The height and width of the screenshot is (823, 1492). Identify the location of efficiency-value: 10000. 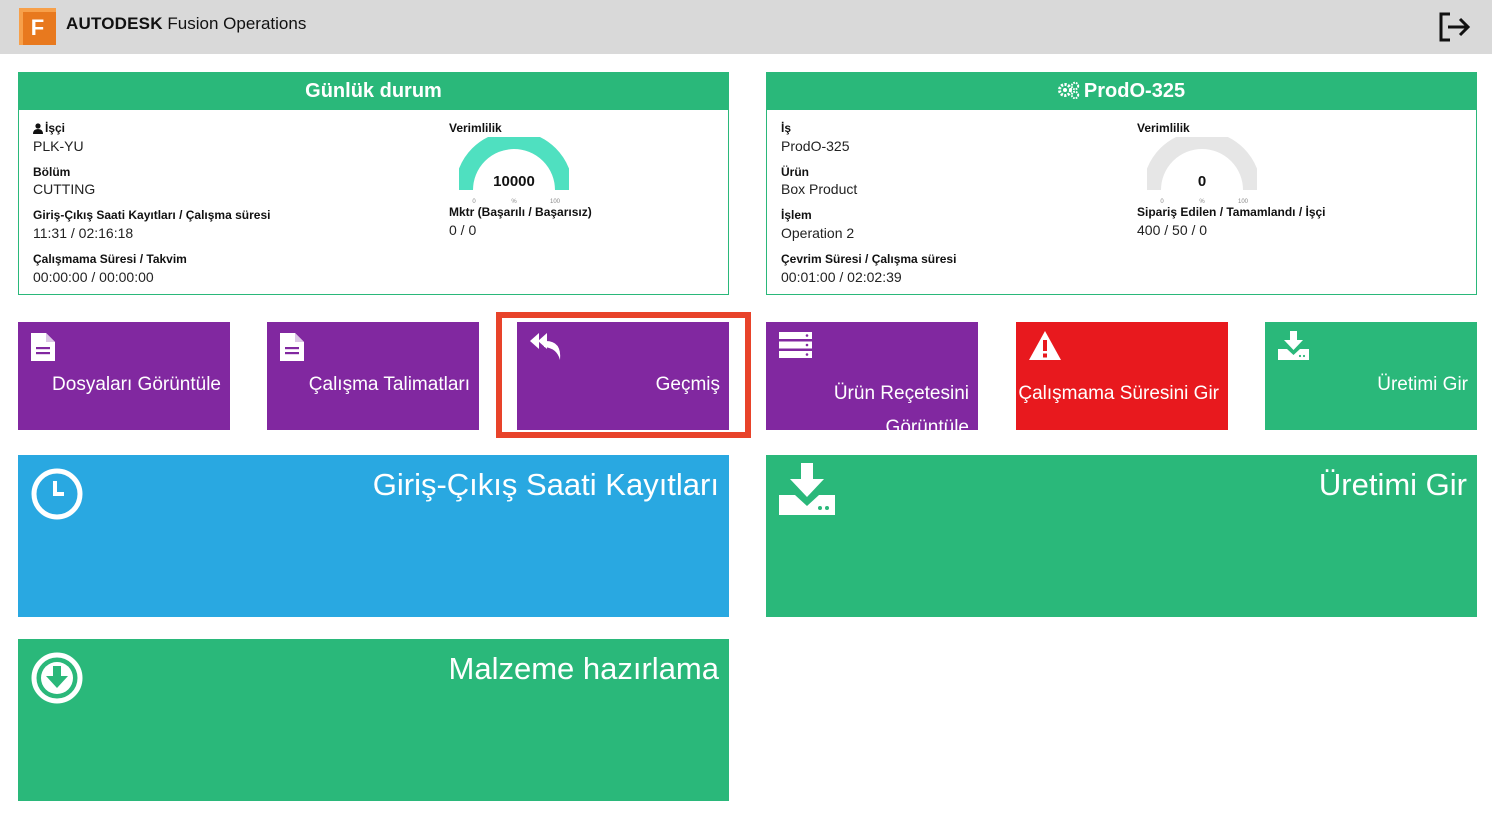
(514, 181).